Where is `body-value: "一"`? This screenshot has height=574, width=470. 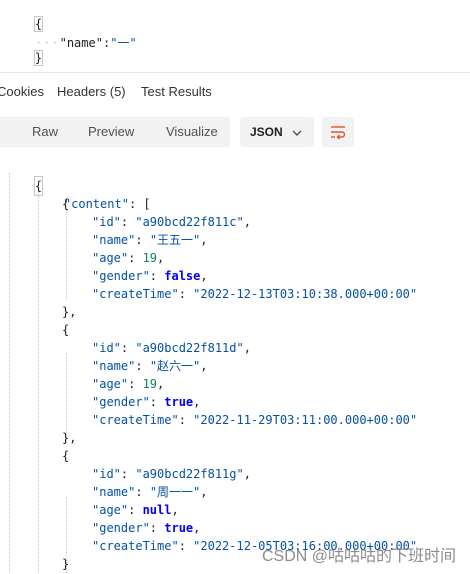
body-value: "一" is located at coordinates (123, 43).